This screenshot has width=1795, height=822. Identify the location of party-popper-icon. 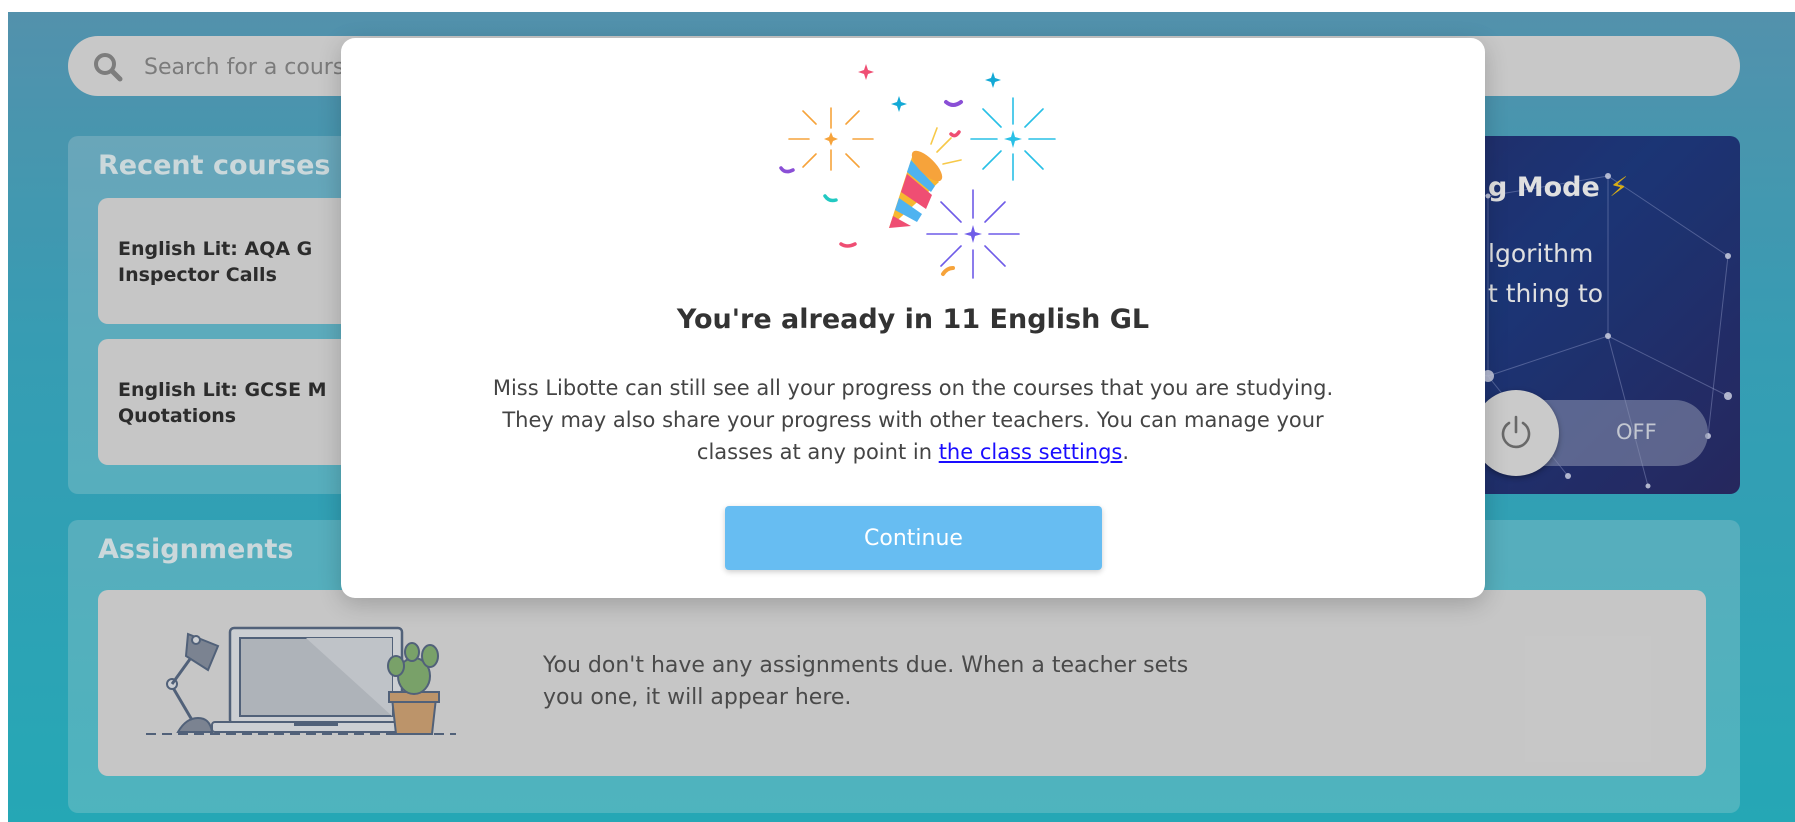
(917, 171).